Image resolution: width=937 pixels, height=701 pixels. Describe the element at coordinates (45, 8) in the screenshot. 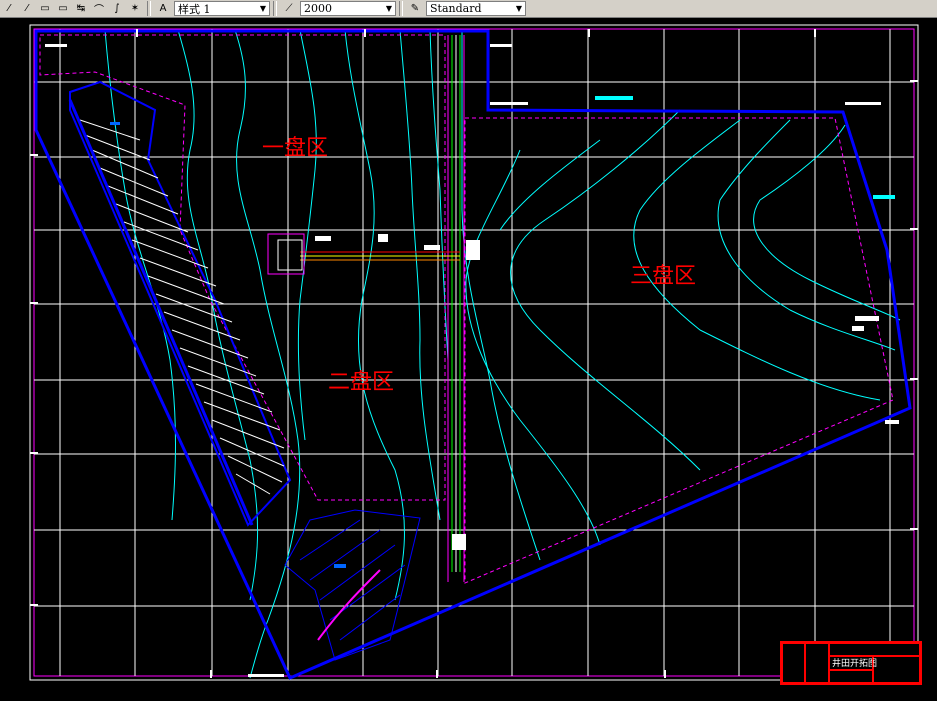

I see `rectangle-icon: ▭` at that location.